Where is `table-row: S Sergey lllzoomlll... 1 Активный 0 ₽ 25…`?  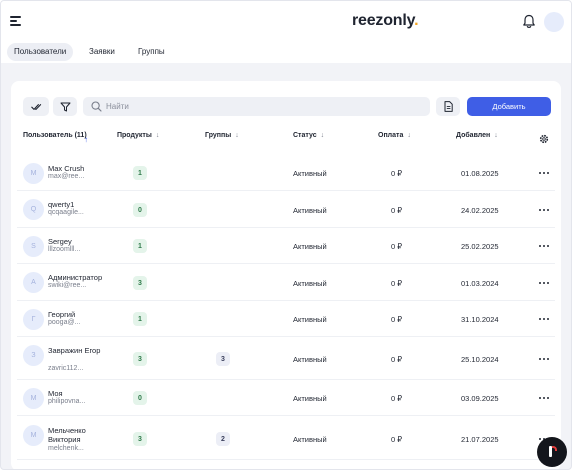
table-row: S Sergey lllzoomlll... 1 Активный 0 ₽ 25… is located at coordinates (286, 246).